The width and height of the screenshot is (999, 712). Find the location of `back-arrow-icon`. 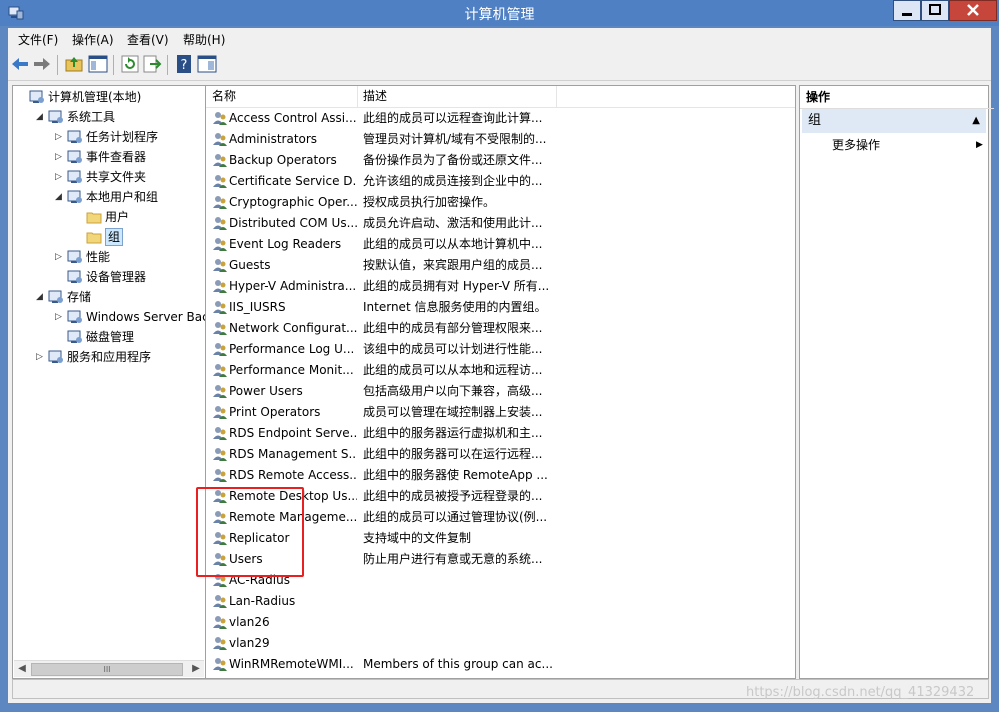

back-arrow-icon is located at coordinates (20, 64).